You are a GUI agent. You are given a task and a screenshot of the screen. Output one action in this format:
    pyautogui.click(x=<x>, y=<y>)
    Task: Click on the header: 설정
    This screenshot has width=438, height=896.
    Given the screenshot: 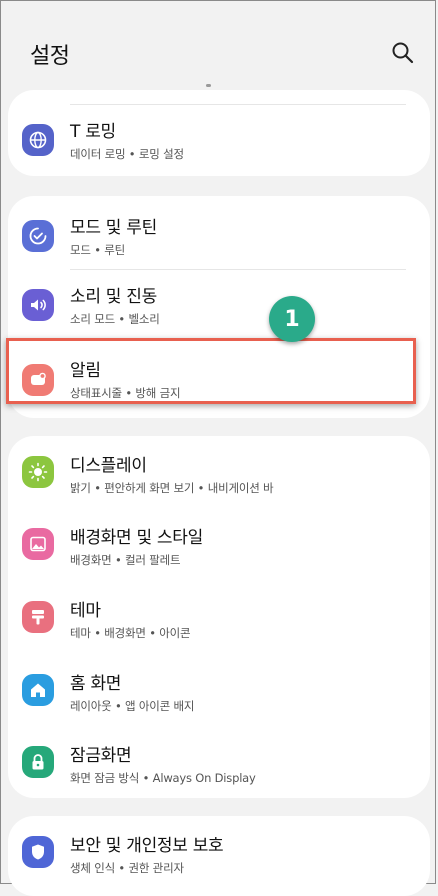 What is the action you would take?
    pyautogui.click(x=219, y=45)
    